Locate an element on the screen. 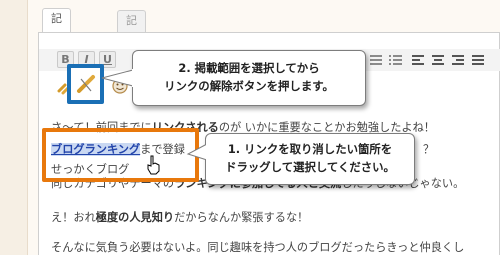  callout-step2: 2. 掲載範囲を選択してから リンクの解除ボタンを押します。 is located at coordinates (249, 78).